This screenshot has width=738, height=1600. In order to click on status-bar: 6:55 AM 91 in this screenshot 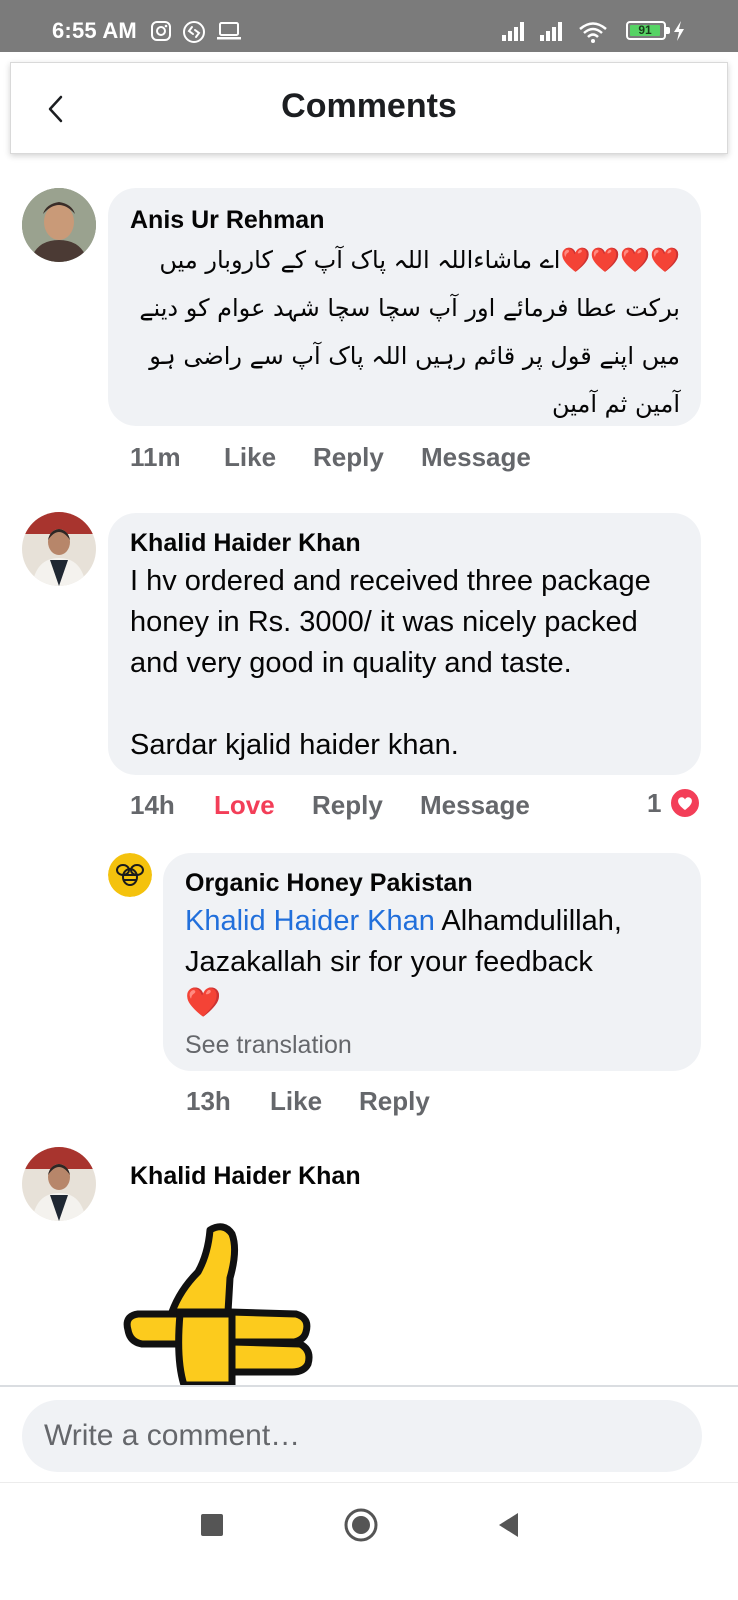, I will do `click(369, 26)`.